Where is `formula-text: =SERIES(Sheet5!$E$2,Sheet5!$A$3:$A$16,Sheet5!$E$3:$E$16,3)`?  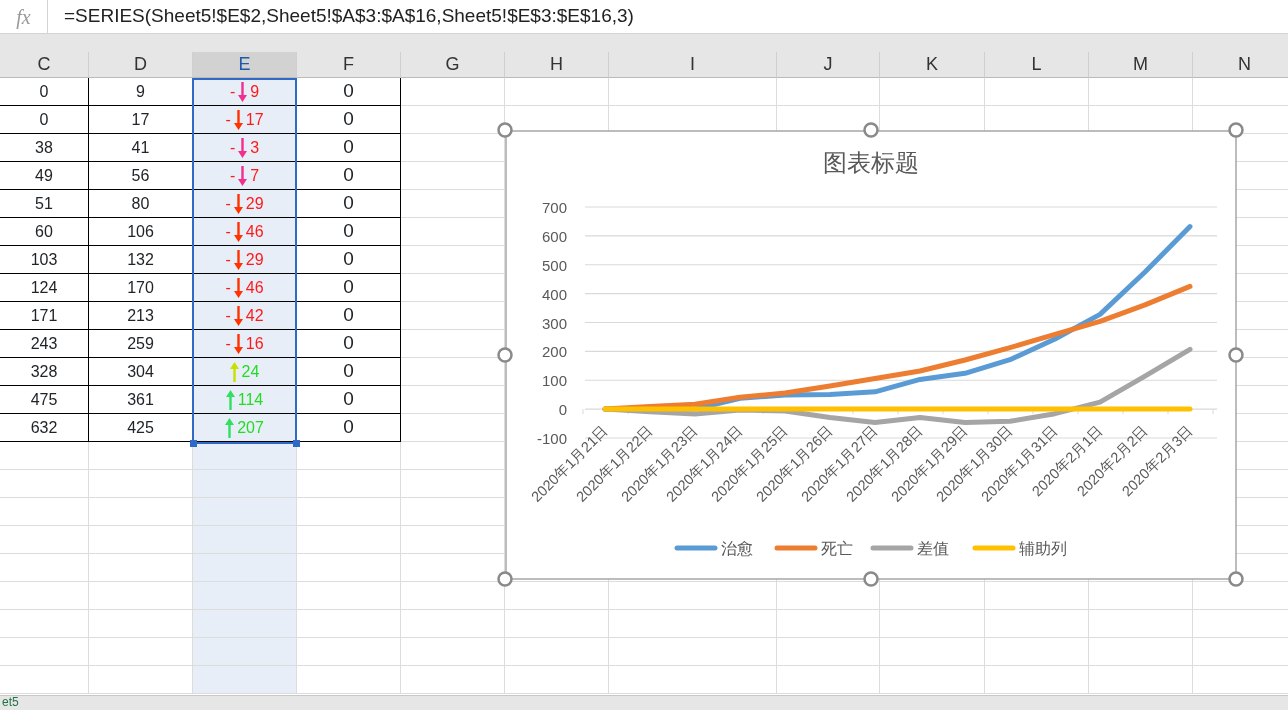 formula-text: =SERIES(Sheet5!$E$2,Sheet5!$A$3:$A$16,Sheet5!$E$3:$E$16,3) is located at coordinates (341, 16).